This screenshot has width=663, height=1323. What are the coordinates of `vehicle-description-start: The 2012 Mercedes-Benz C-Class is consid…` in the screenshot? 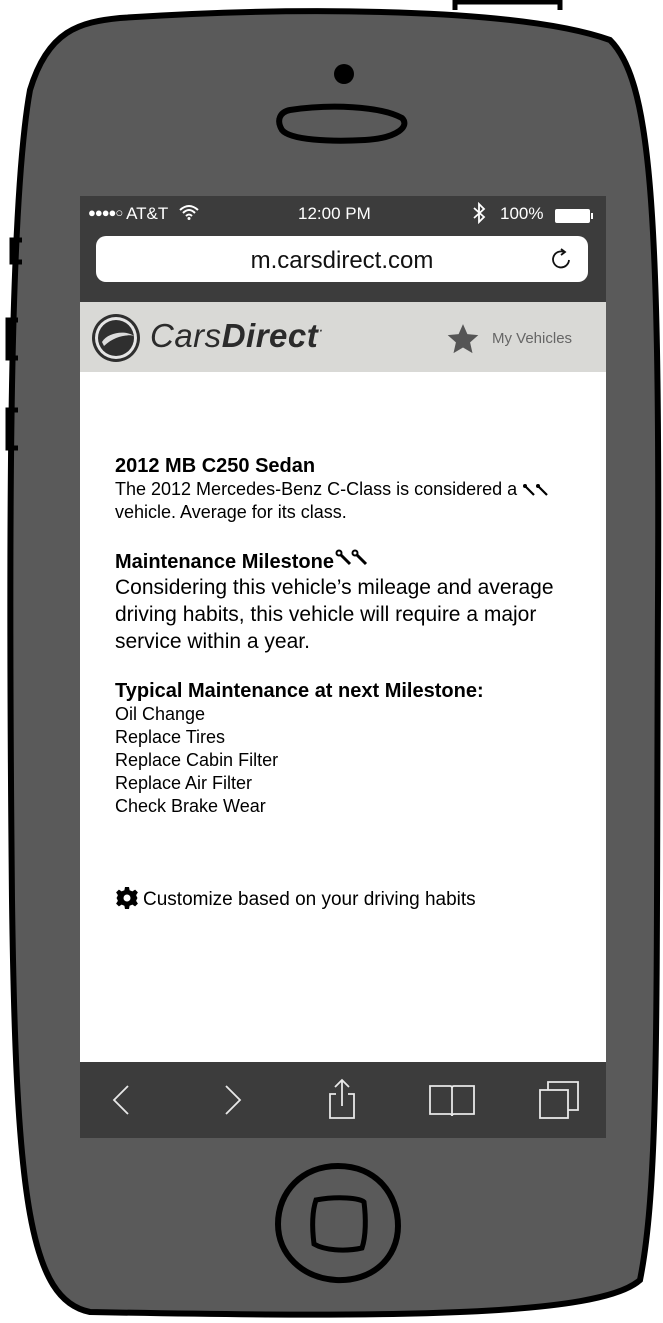 It's located at (316, 489).